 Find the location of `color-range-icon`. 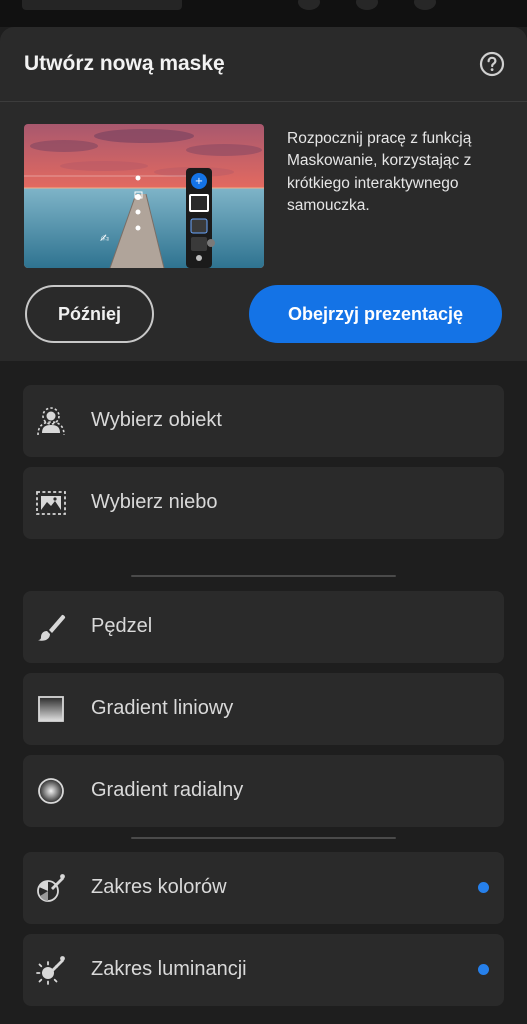

color-range-icon is located at coordinates (51, 888).